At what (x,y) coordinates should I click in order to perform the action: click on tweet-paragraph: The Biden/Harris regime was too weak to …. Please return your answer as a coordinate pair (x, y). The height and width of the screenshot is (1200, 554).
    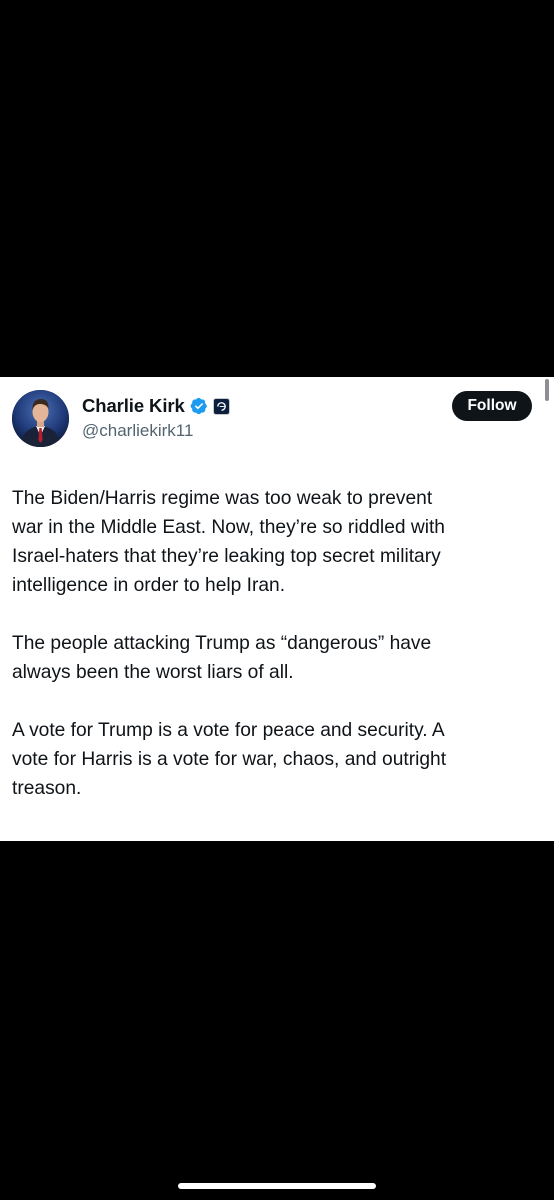
    Looking at the image, I should click on (228, 542).